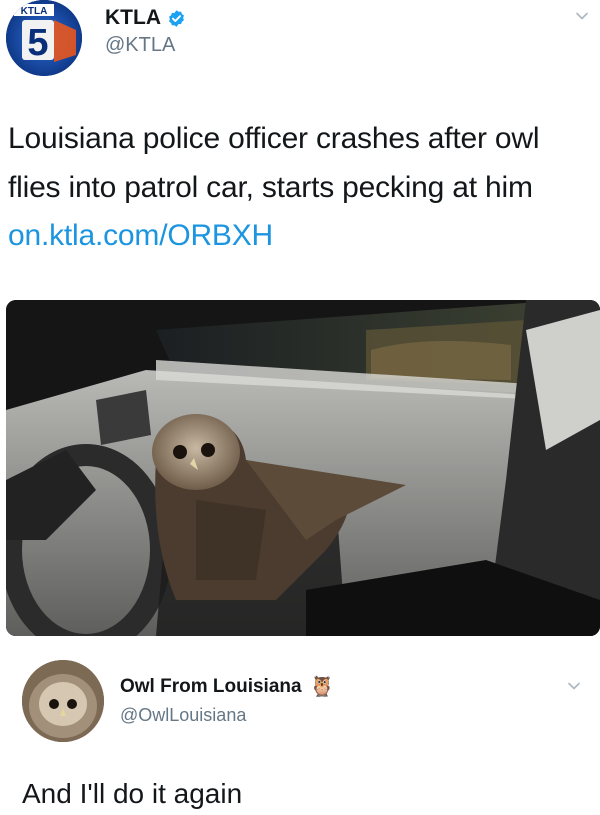  I want to click on ktla-avatar: KTLA 5, so click(44, 38).